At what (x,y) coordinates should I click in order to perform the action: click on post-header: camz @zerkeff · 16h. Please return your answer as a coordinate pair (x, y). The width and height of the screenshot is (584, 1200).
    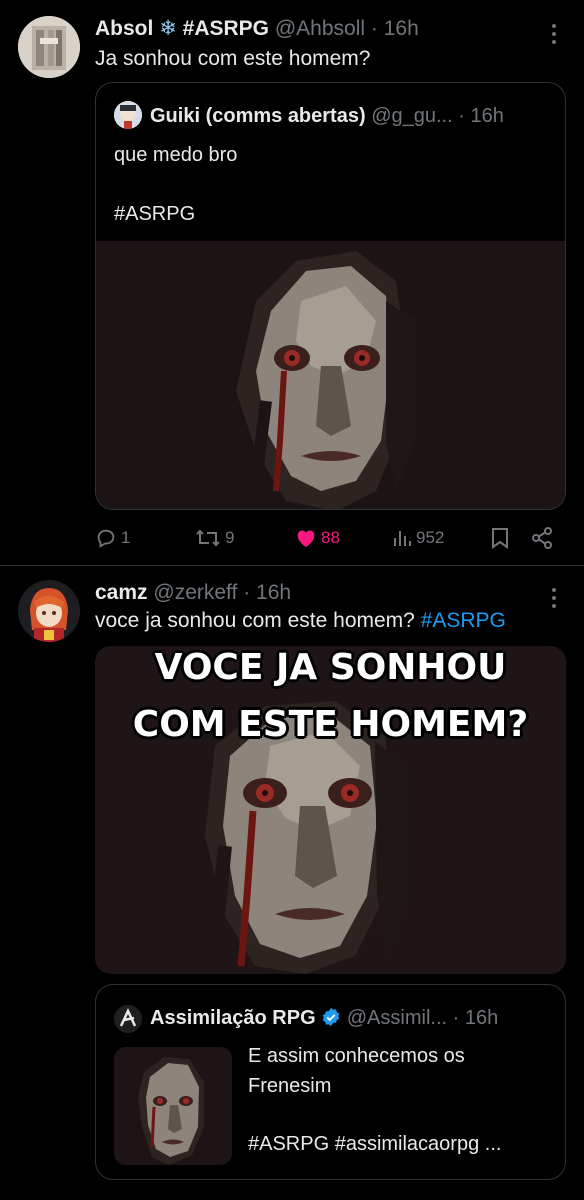
    Looking at the image, I should click on (193, 593).